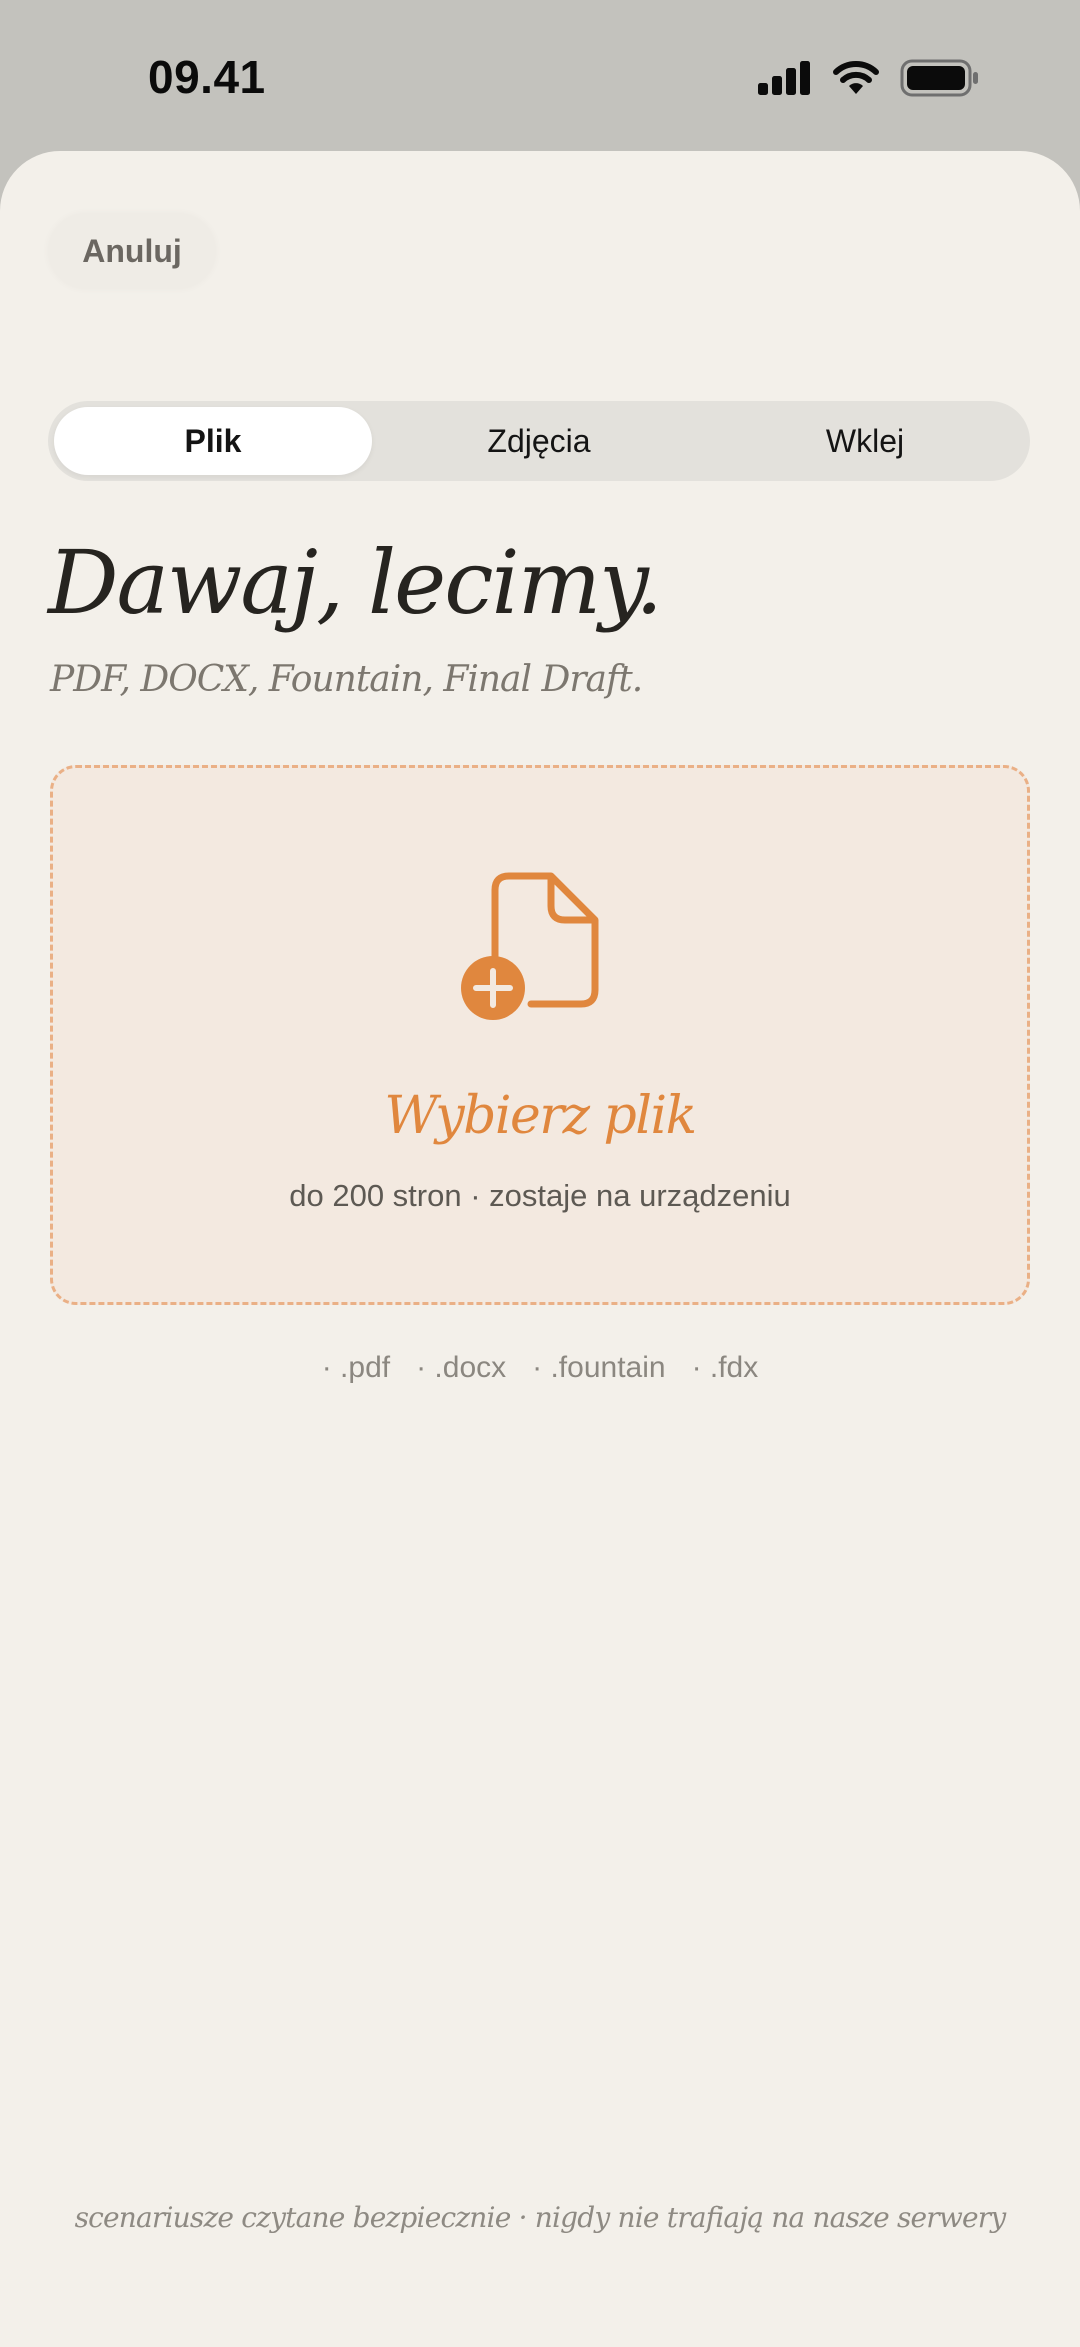 This screenshot has height=2347, width=1080. Describe the element at coordinates (132, 251) in the screenshot. I see `cancel-button: Anuluj` at that location.